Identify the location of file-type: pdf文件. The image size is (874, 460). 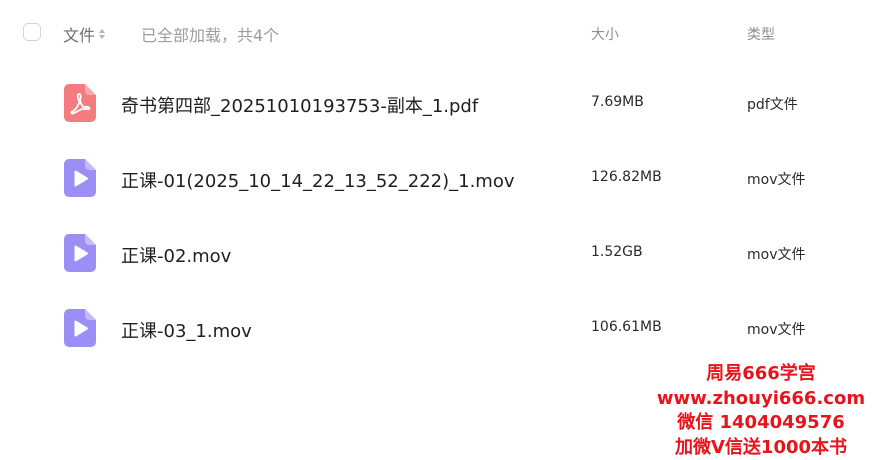
(772, 105).